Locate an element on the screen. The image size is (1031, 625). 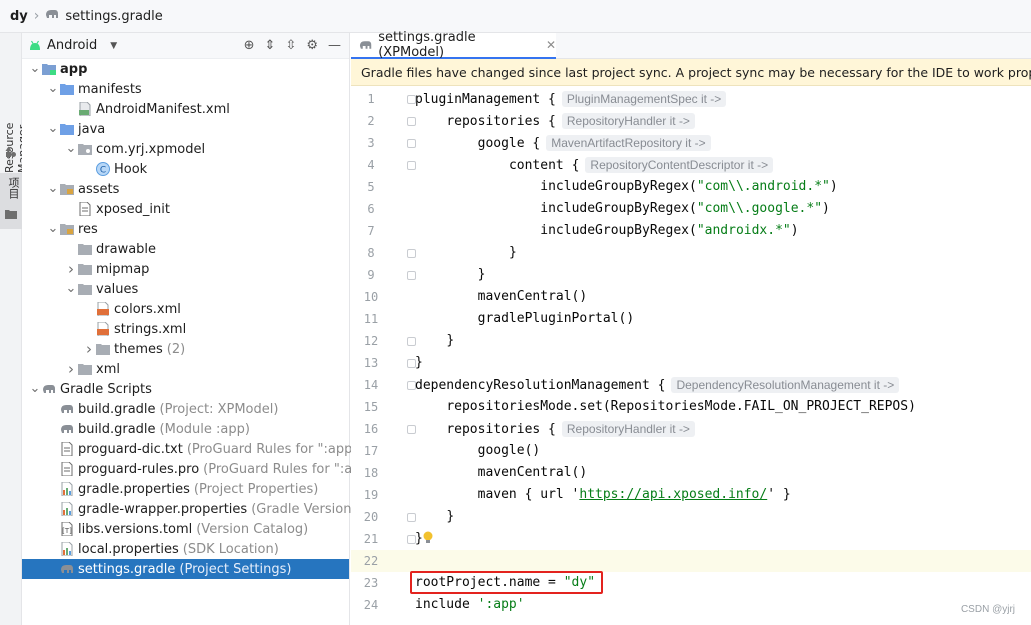
tree-item-hint: (Project Settings) is located at coordinates (235, 569).